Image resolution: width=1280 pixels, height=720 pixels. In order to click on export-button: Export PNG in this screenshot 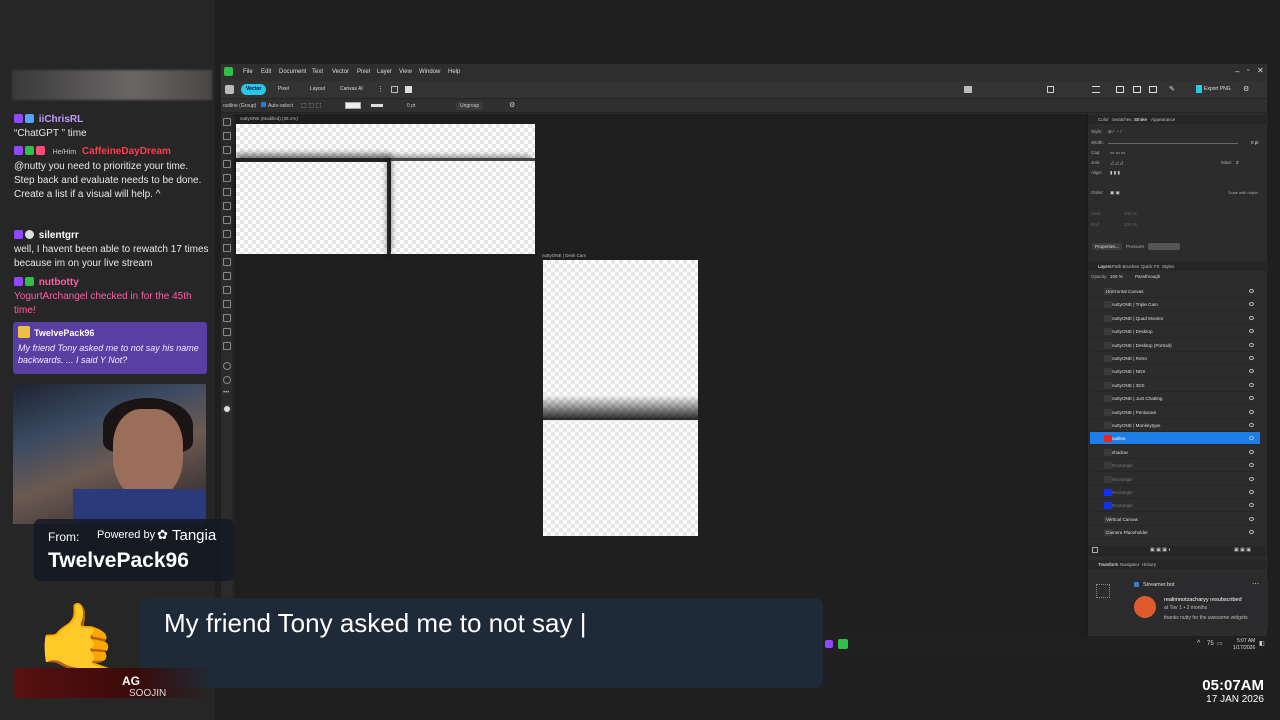, I will do `click(1217, 89)`.